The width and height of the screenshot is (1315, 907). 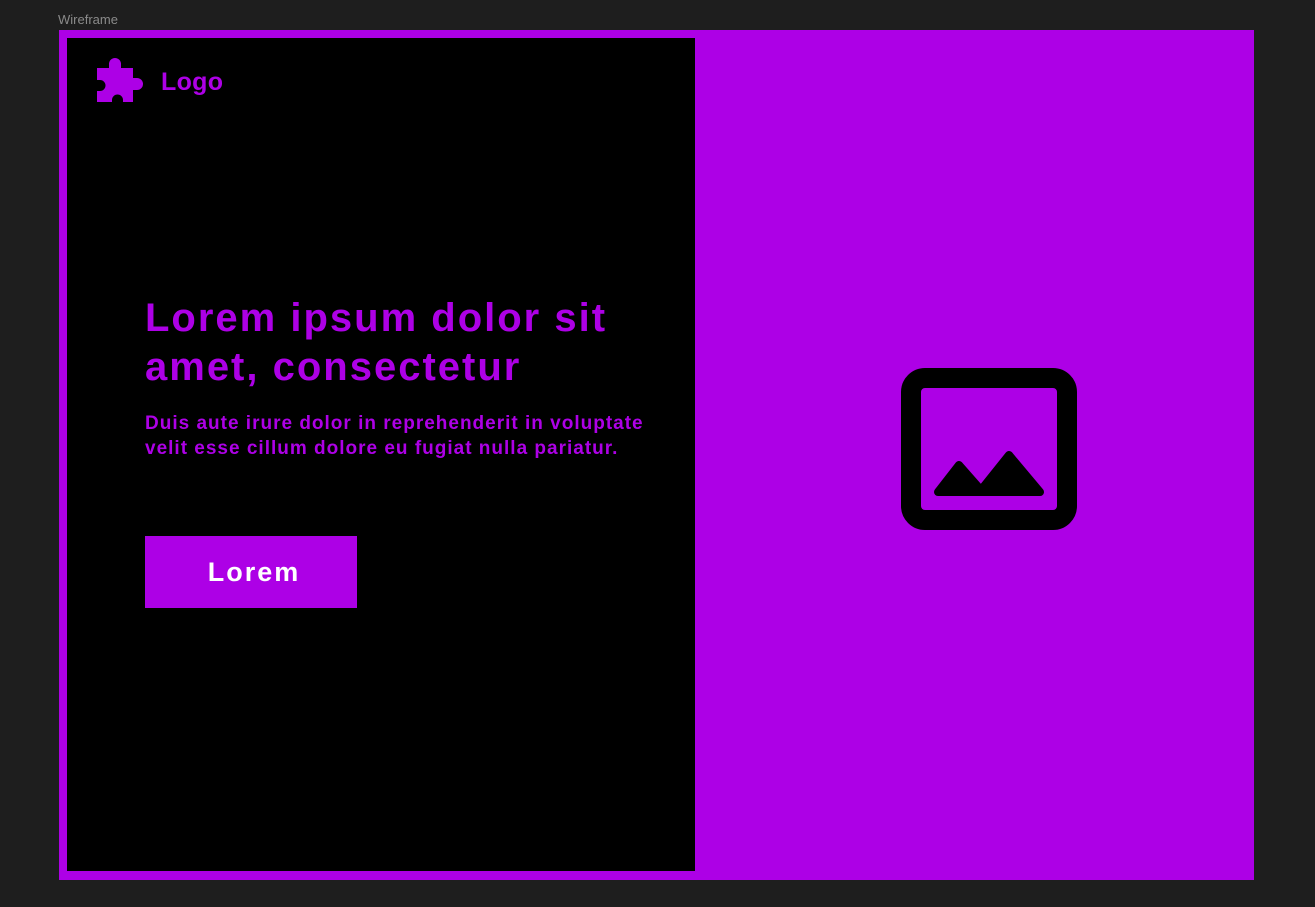 What do you see at coordinates (376, 342) in the screenshot?
I see `hero-headline: Lorem ipsum dolor sit amet, consectetur` at bounding box center [376, 342].